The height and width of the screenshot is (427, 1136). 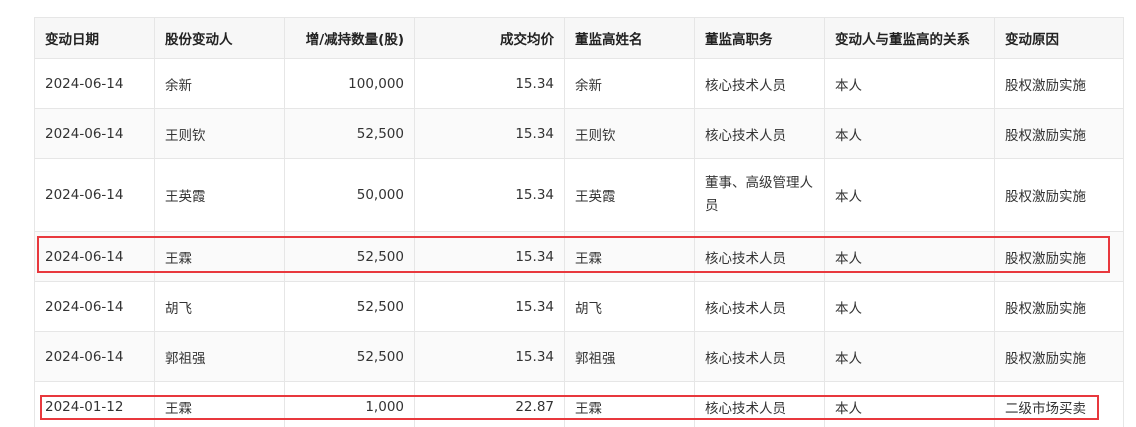 I want to click on col-header-quantity: 增/减持数量(股), so click(x=349, y=38).